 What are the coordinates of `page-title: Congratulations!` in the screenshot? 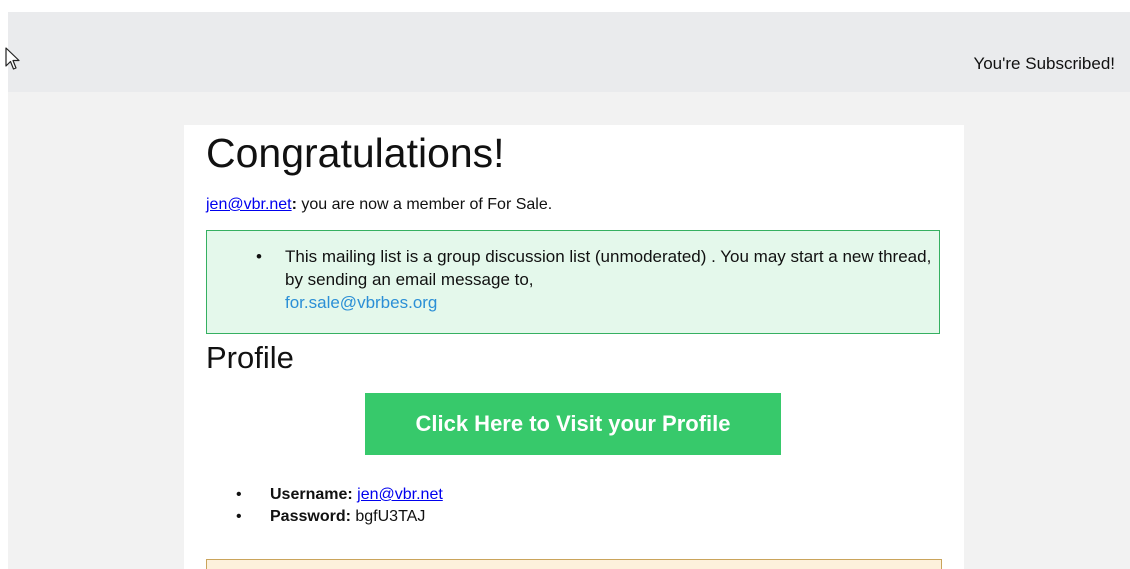 It's located at (355, 153).